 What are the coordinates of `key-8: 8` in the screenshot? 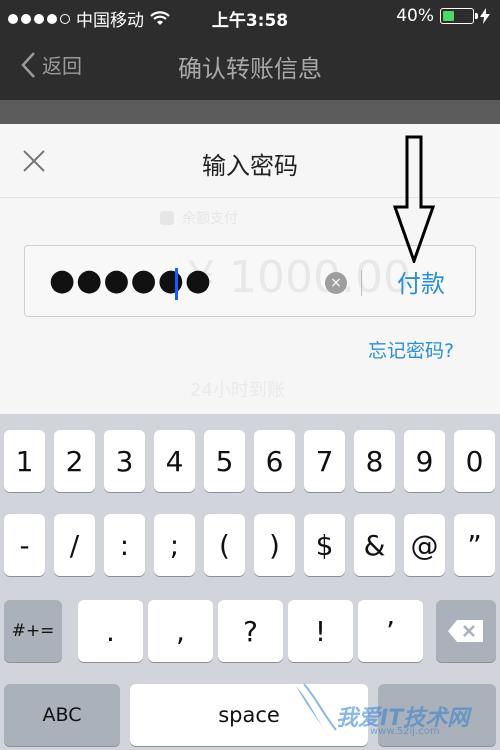 It's located at (374, 461).